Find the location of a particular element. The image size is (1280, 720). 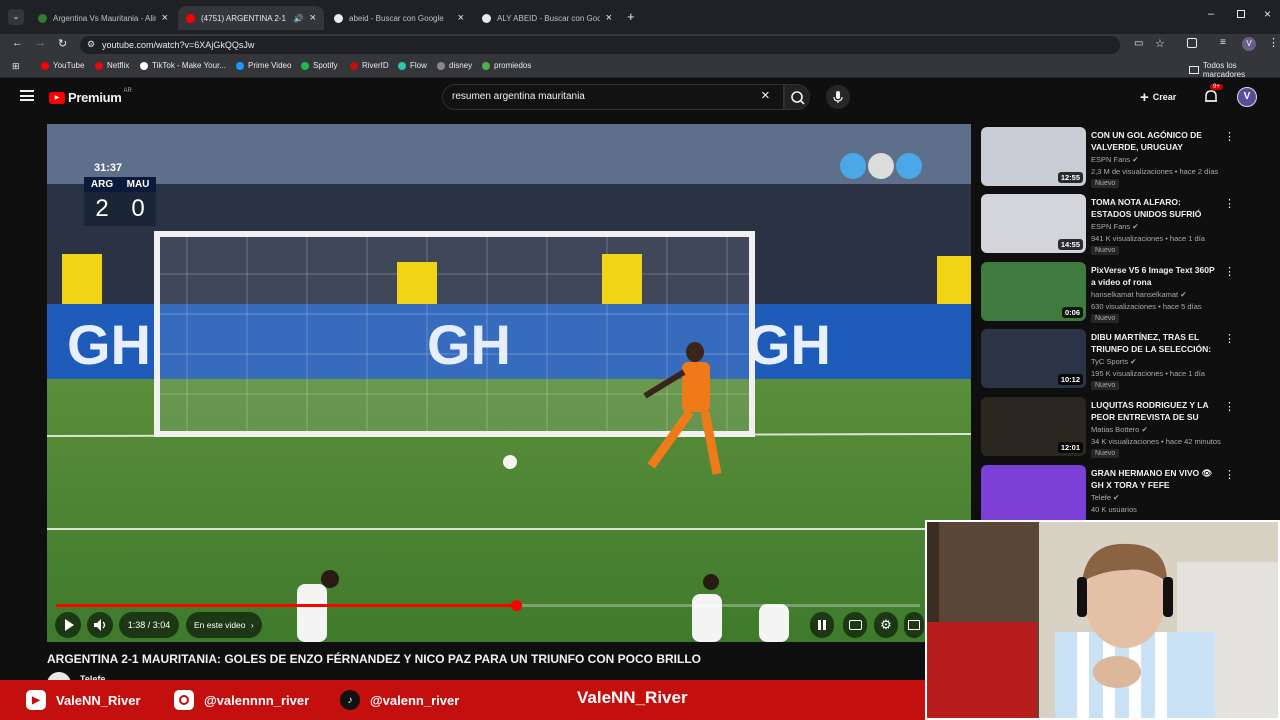

video-thumbnail is located at coordinates (1033, 494).